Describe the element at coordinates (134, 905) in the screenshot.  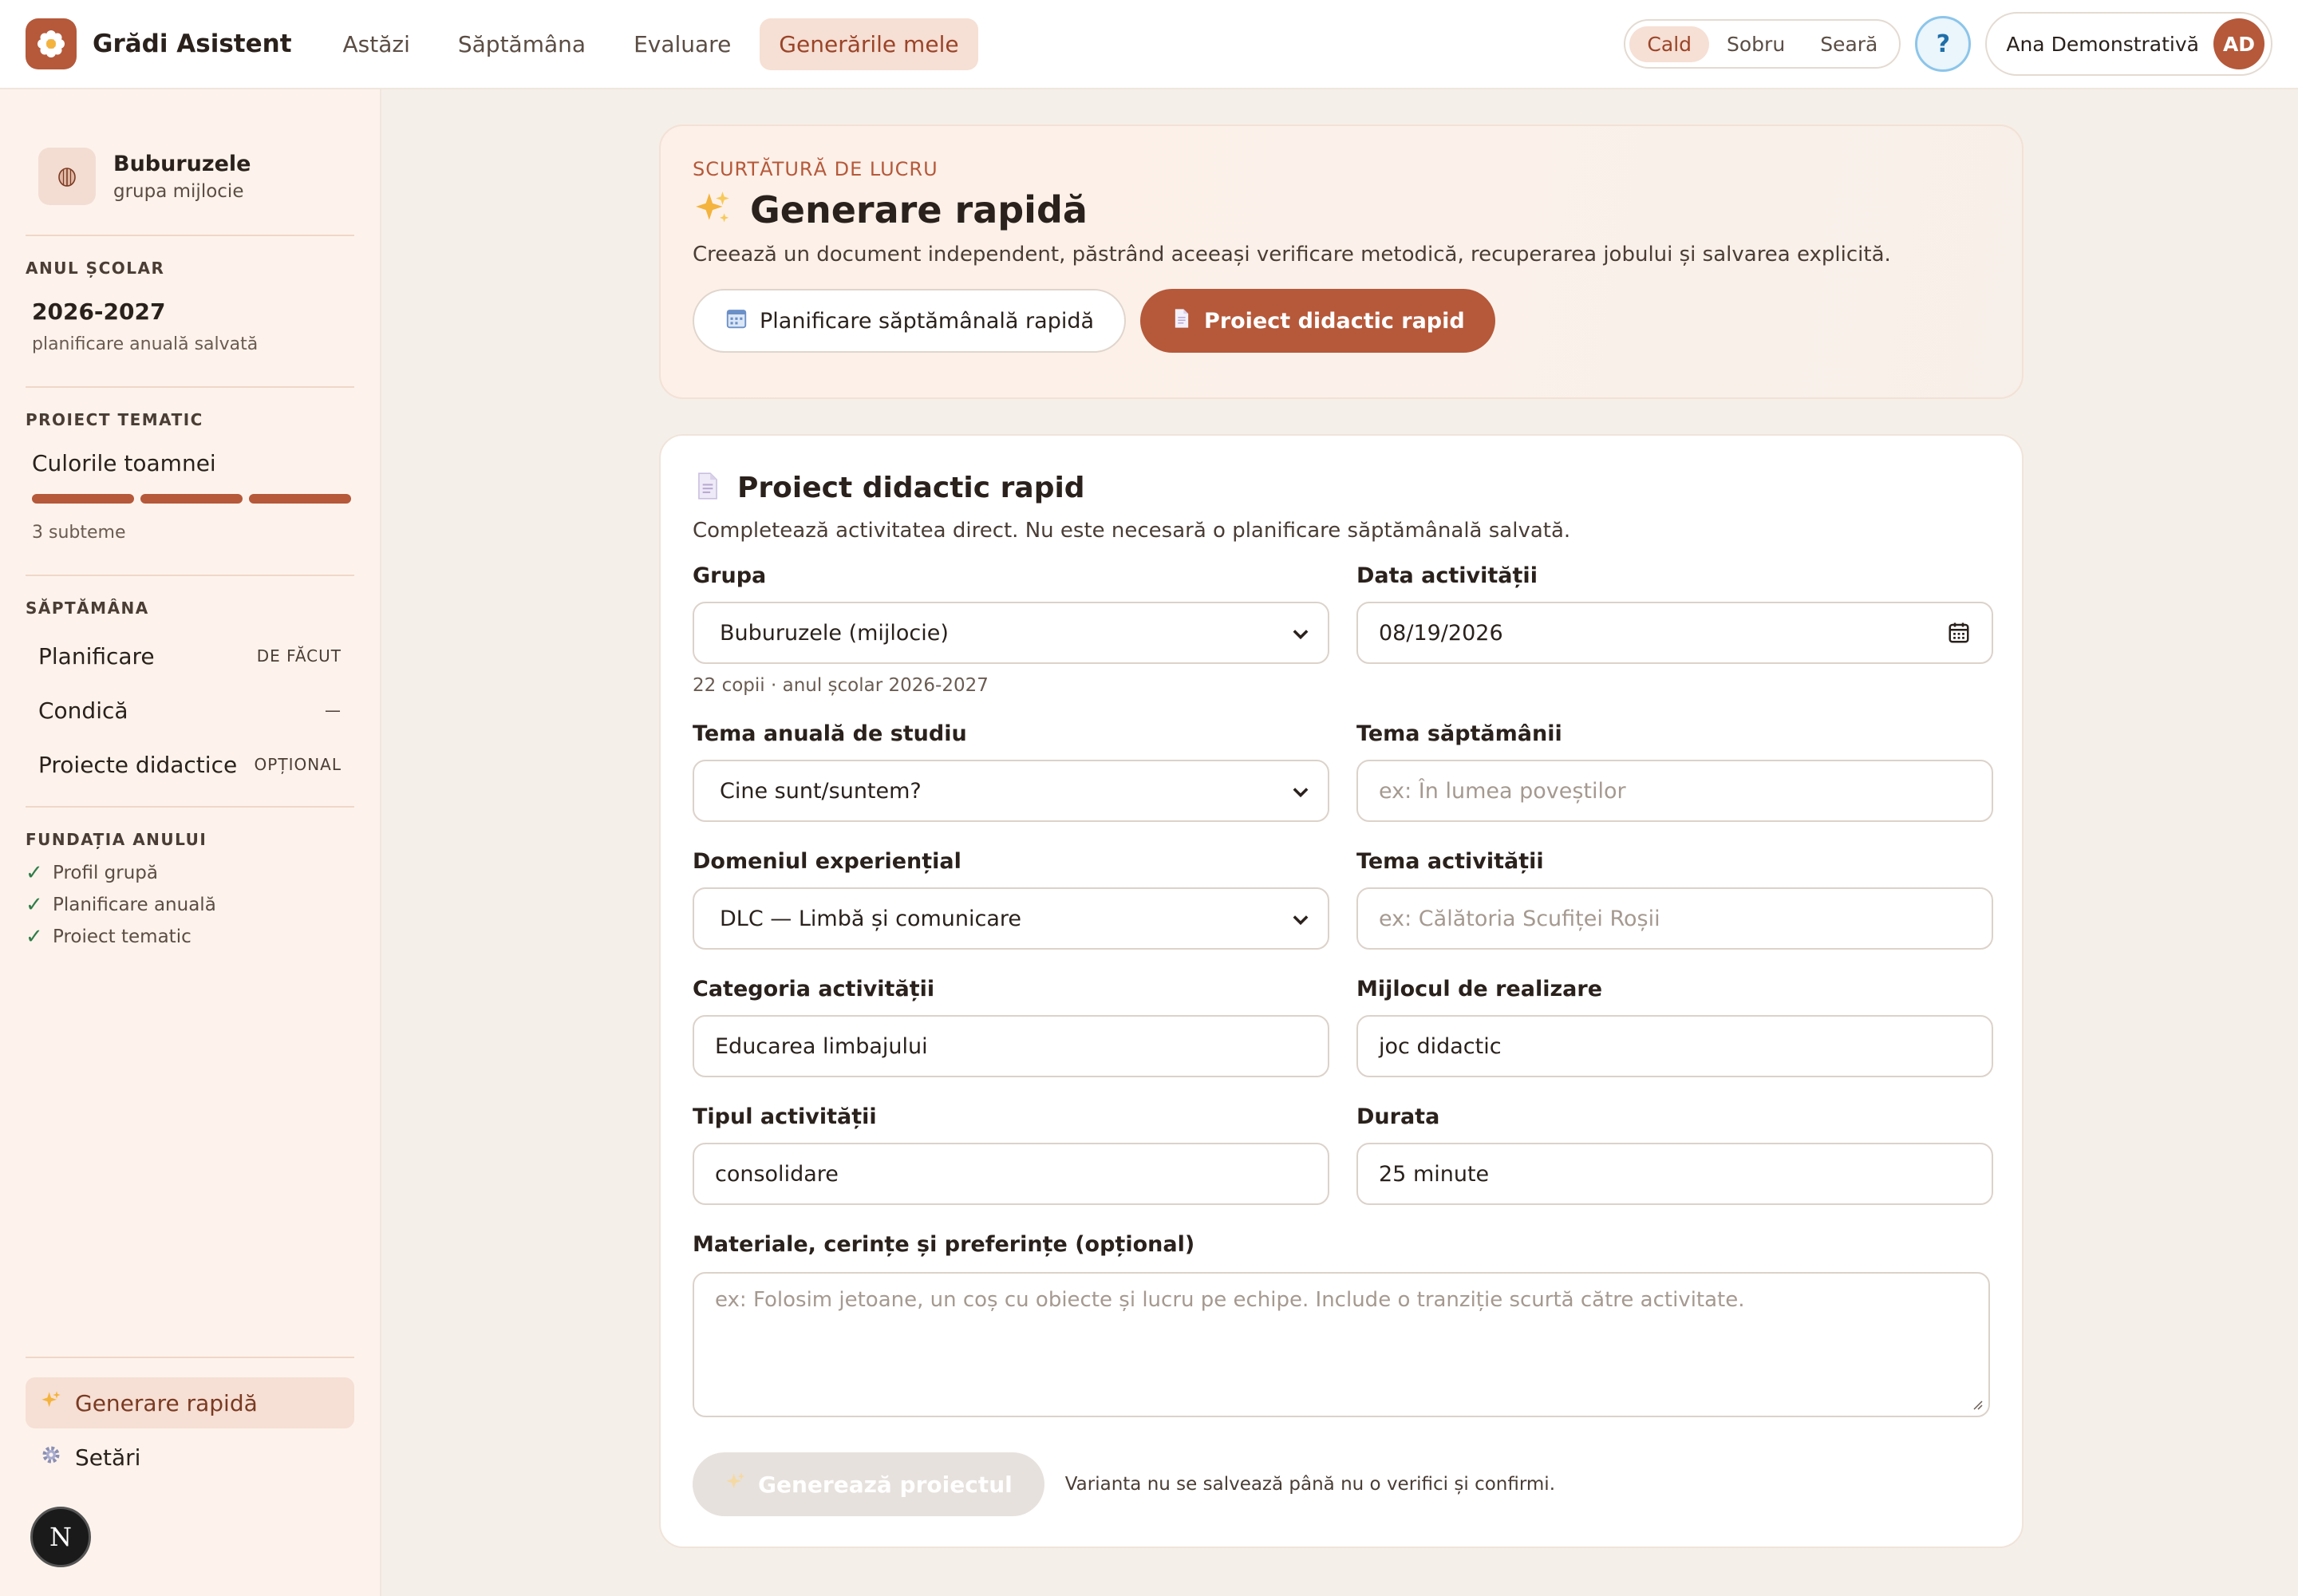
I see `foundation-item-label: Planificare anuală` at that location.